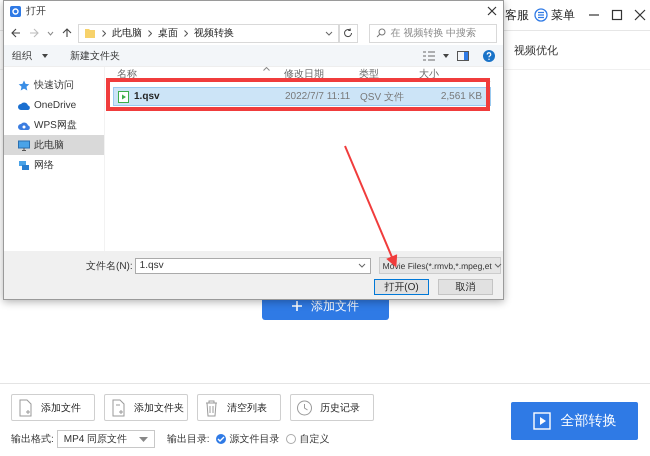 The height and width of the screenshot is (456, 650). Describe the element at coordinates (188, 439) in the screenshot. I see `output-dir-label: 输出目录:` at that location.